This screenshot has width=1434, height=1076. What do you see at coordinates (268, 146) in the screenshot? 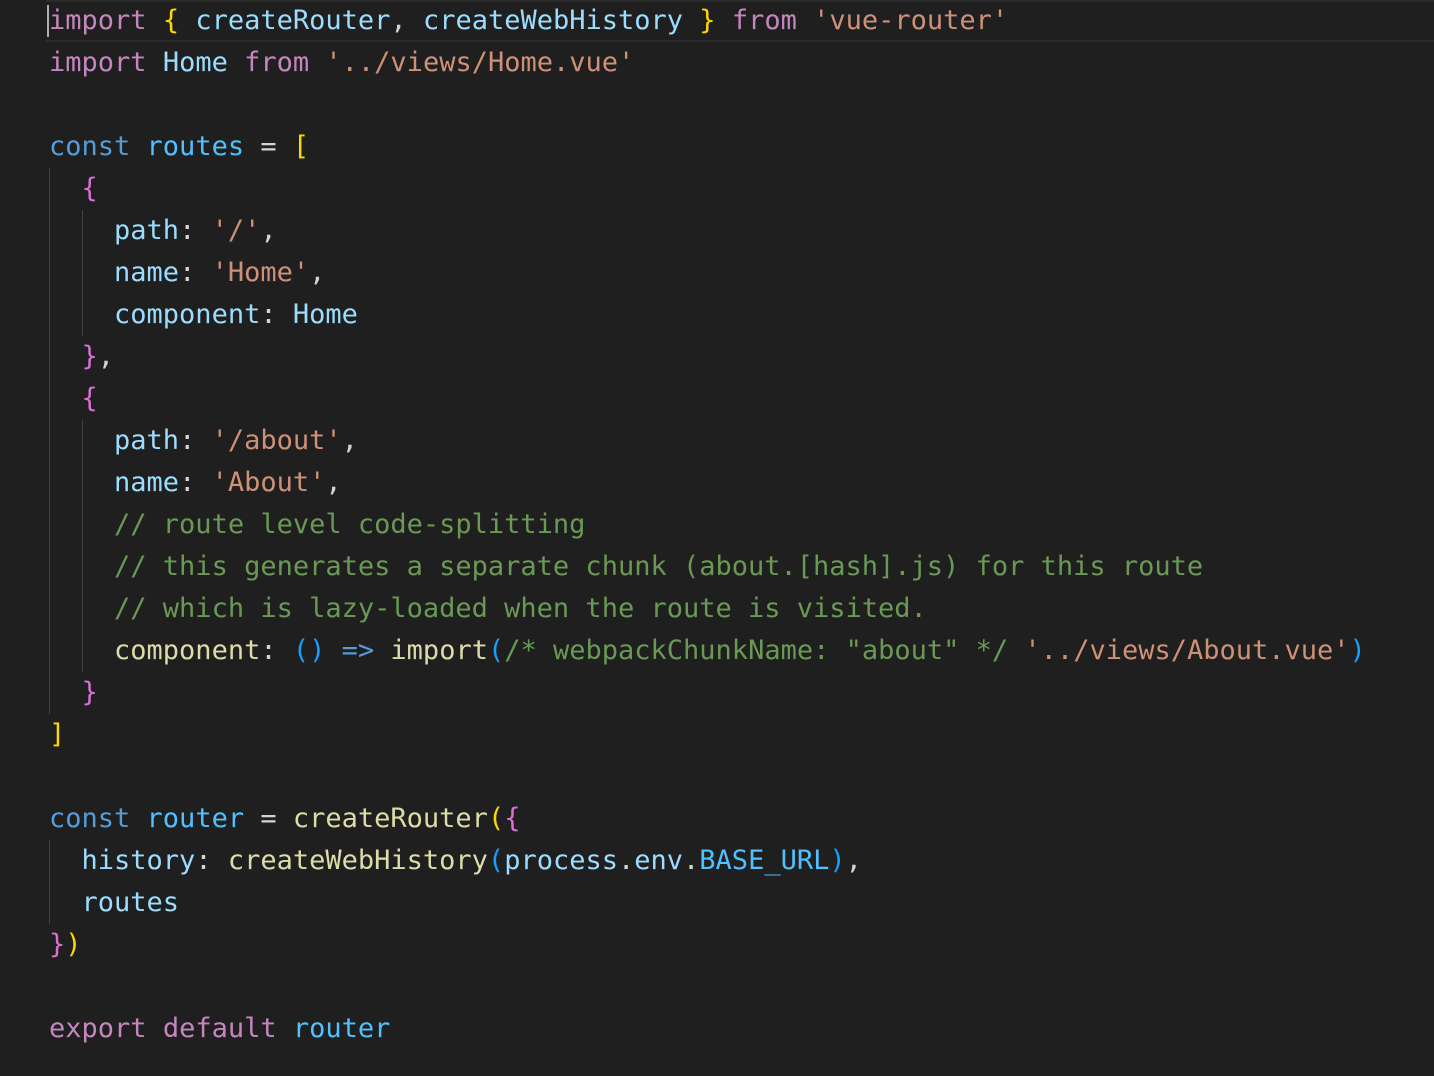
I see `code-token: =` at bounding box center [268, 146].